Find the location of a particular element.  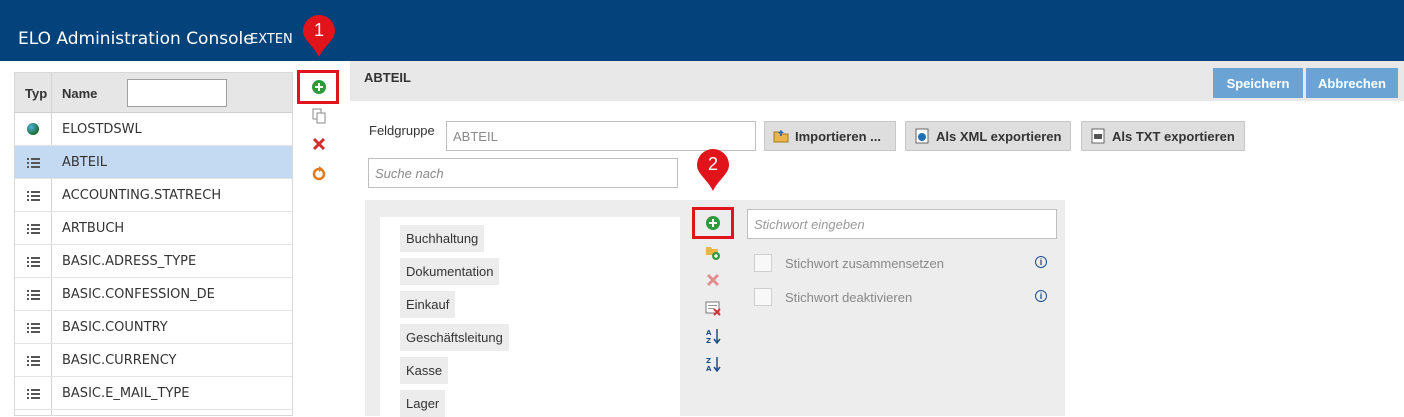

column-header-type: Typ is located at coordinates (36, 93).